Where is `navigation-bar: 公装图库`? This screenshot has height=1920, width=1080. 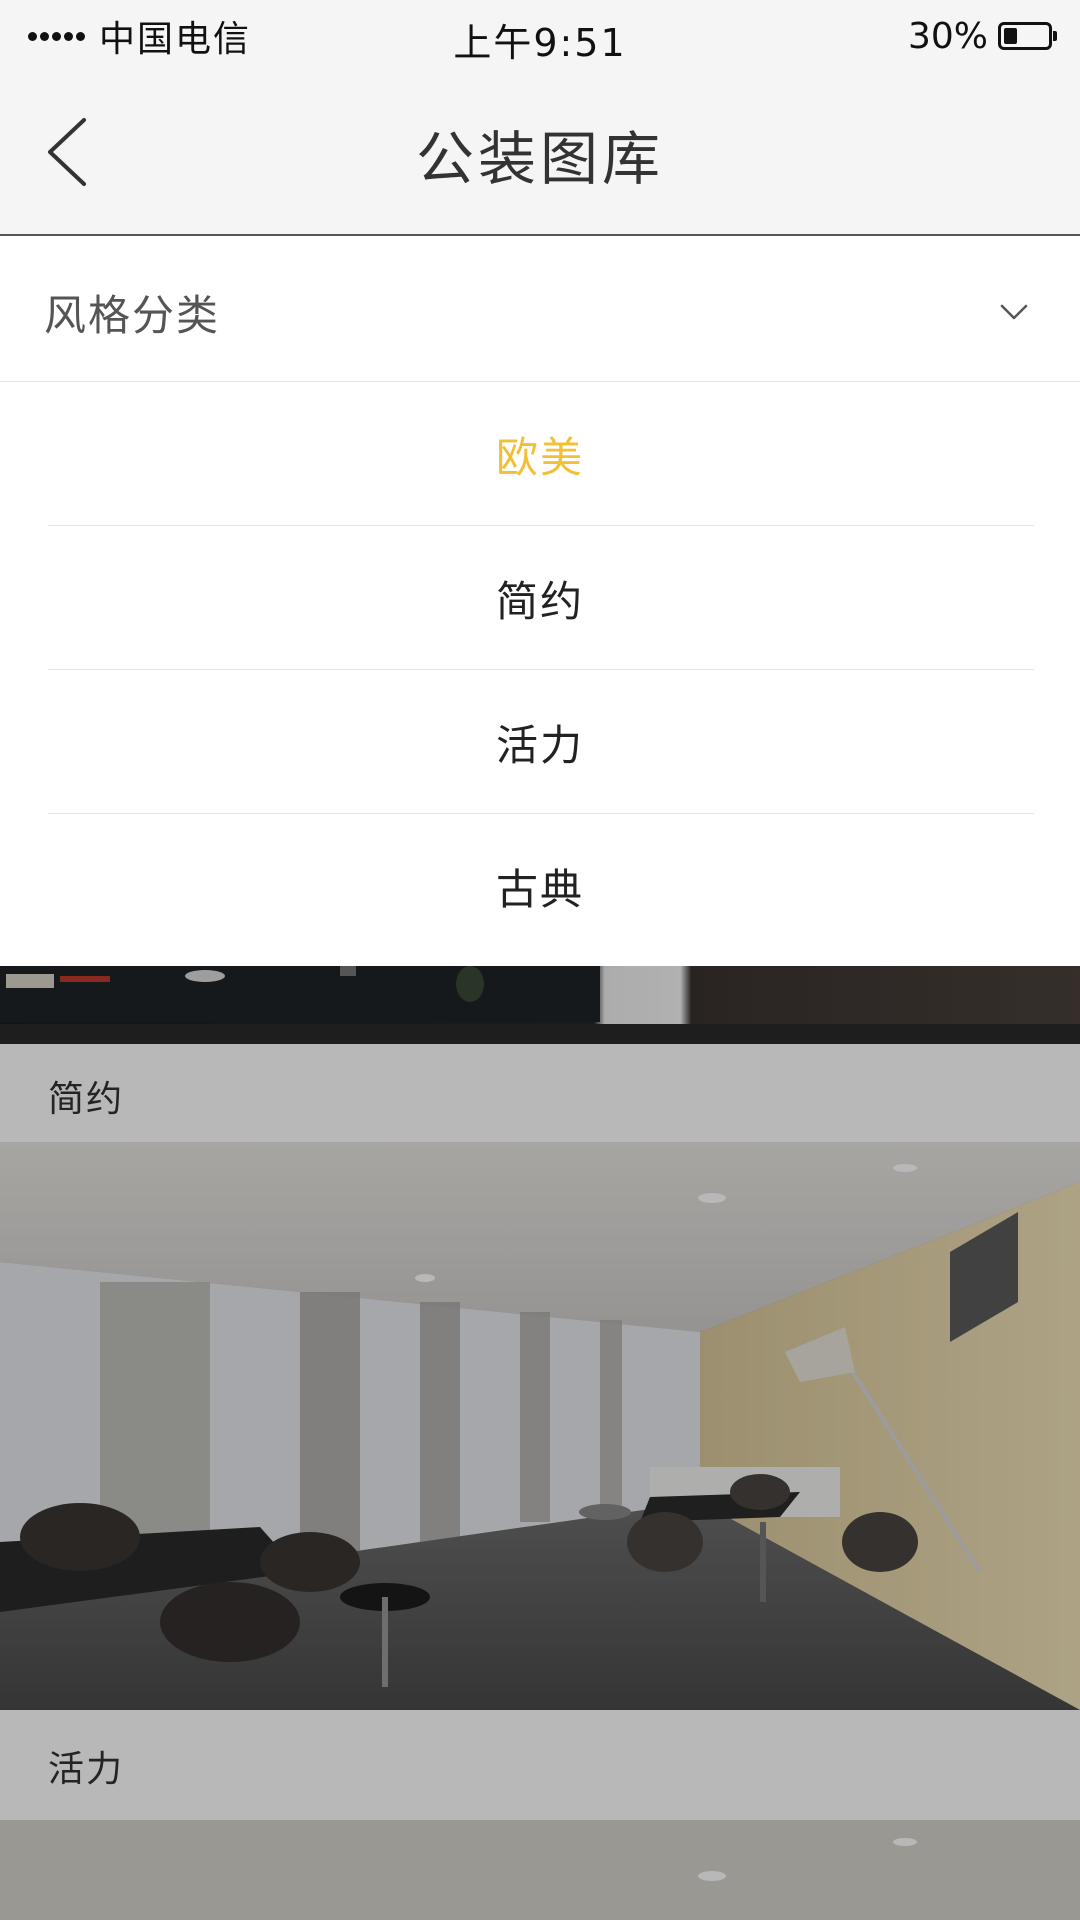
navigation-bar: 公装图库 is located at coordinates (540, 154).